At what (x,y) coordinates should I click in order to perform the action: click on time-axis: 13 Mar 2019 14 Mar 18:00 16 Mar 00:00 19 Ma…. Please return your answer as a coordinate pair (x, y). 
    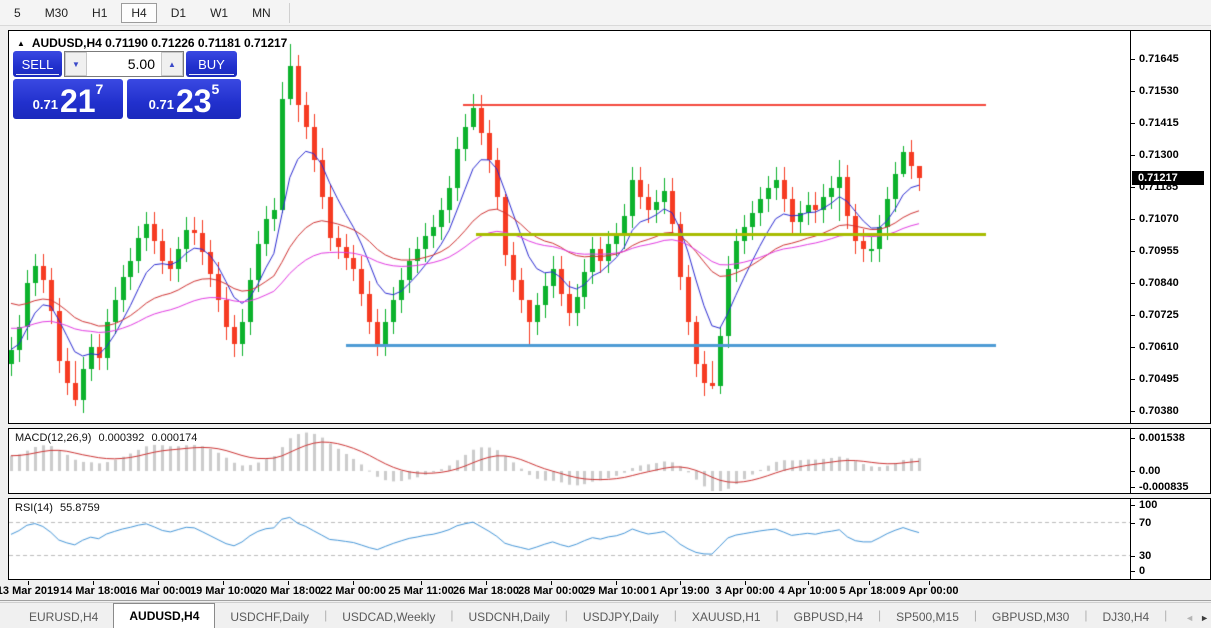
    Looking at the image, I should click on (605, 591).